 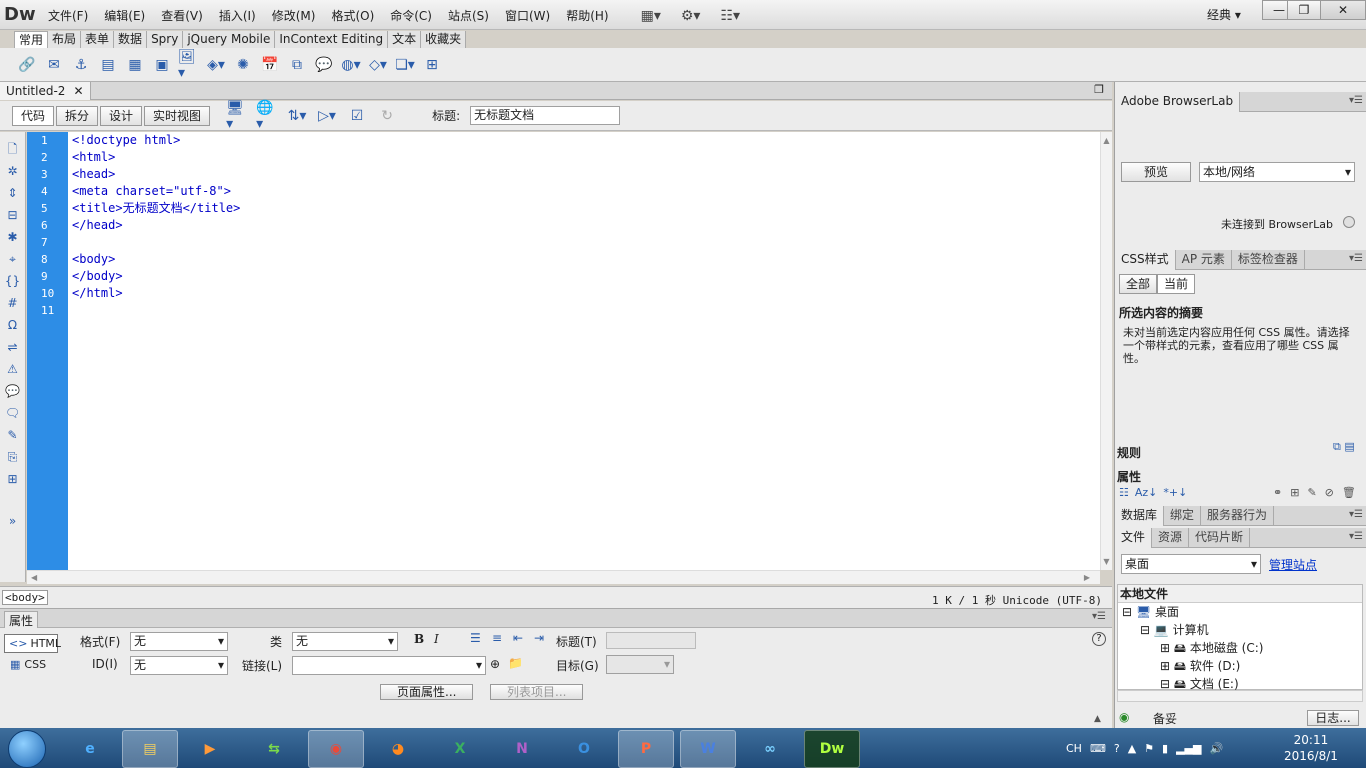 I want to click on apply-comment-icon: 💬, so click(x=13, y=391).